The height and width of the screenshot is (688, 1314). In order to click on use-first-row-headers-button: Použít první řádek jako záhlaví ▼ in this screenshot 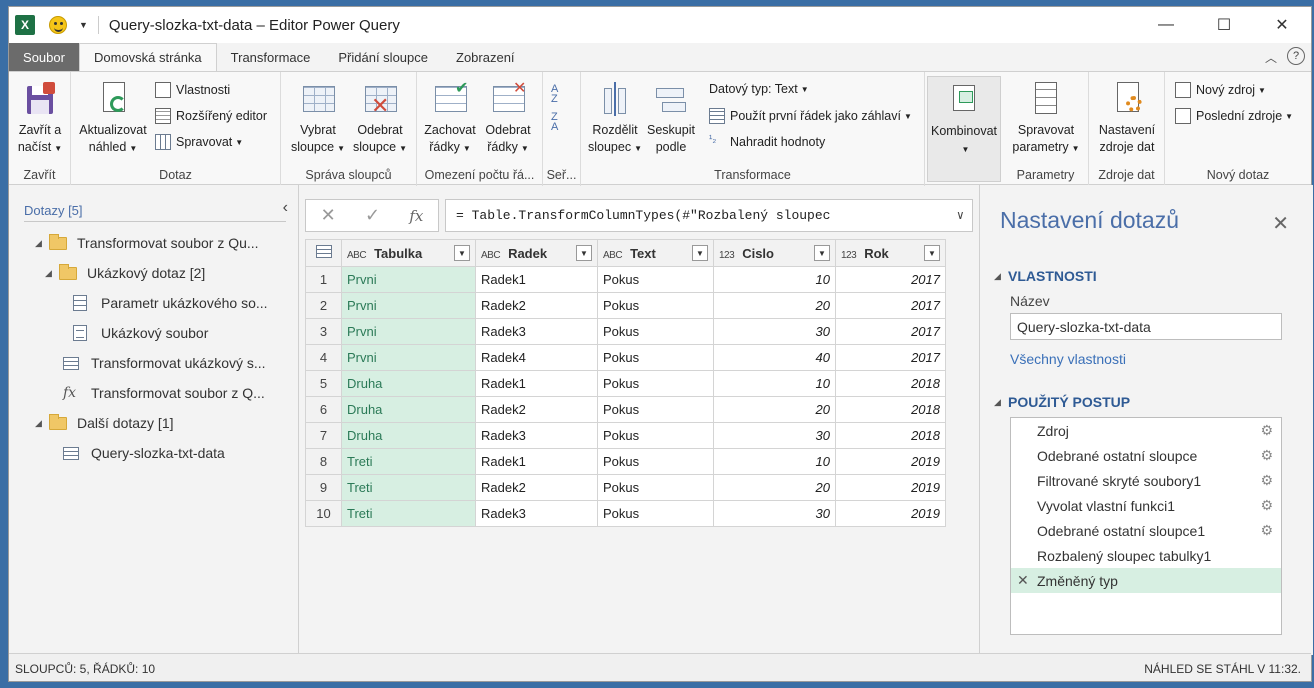, I will do `click(810, 116)`.